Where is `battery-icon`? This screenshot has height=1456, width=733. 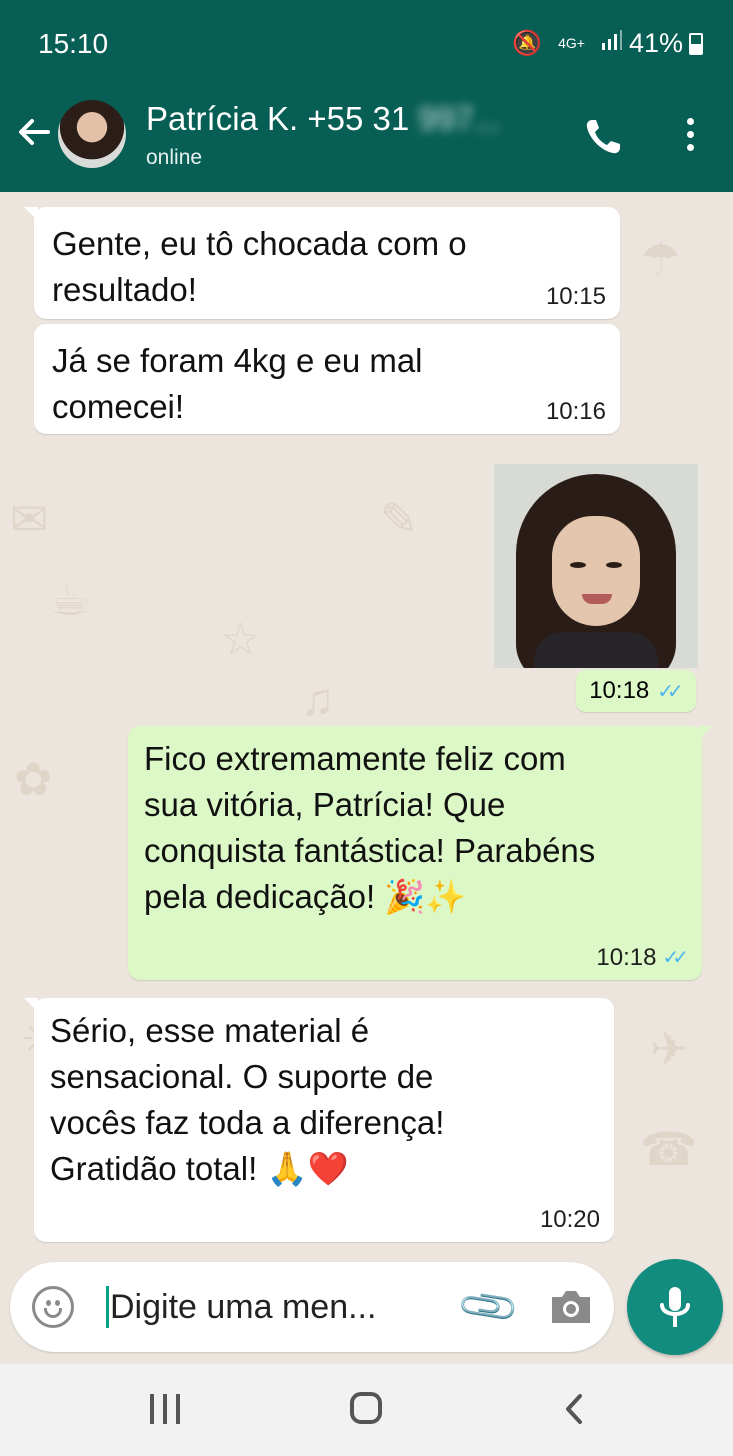 battery-icon is located at coordinates (696, 43).